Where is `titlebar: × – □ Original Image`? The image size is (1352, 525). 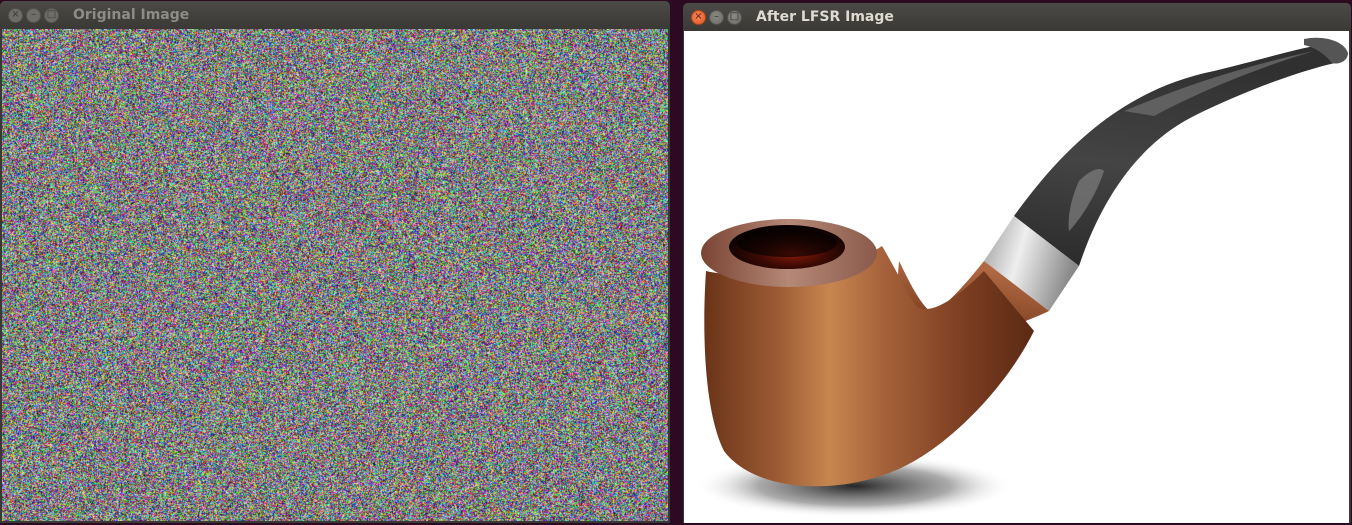
titlebar: × – □ Original Image is located at coordinates (335, 15).